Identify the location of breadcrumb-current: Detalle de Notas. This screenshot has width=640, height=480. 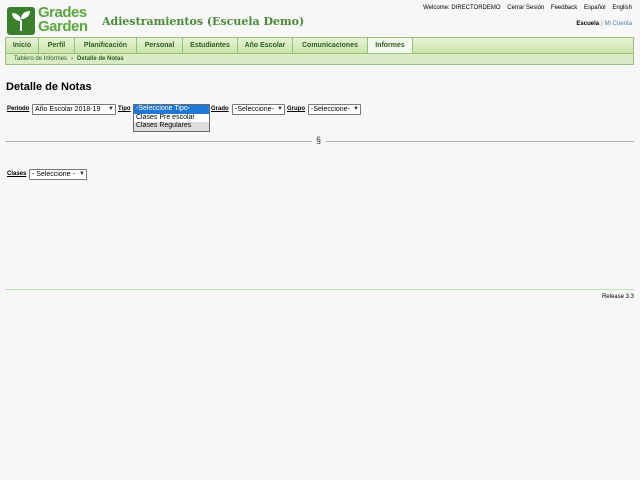
(100, 59).